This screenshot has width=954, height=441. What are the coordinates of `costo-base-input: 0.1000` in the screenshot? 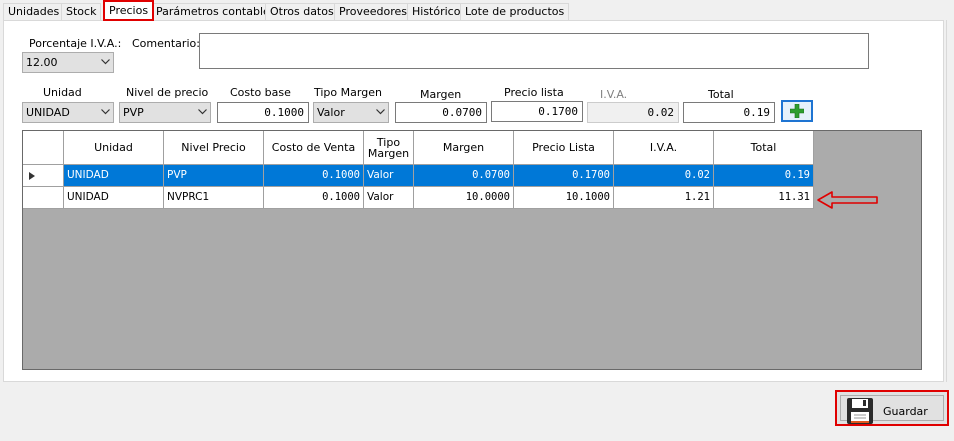 It's located at (263, 112).